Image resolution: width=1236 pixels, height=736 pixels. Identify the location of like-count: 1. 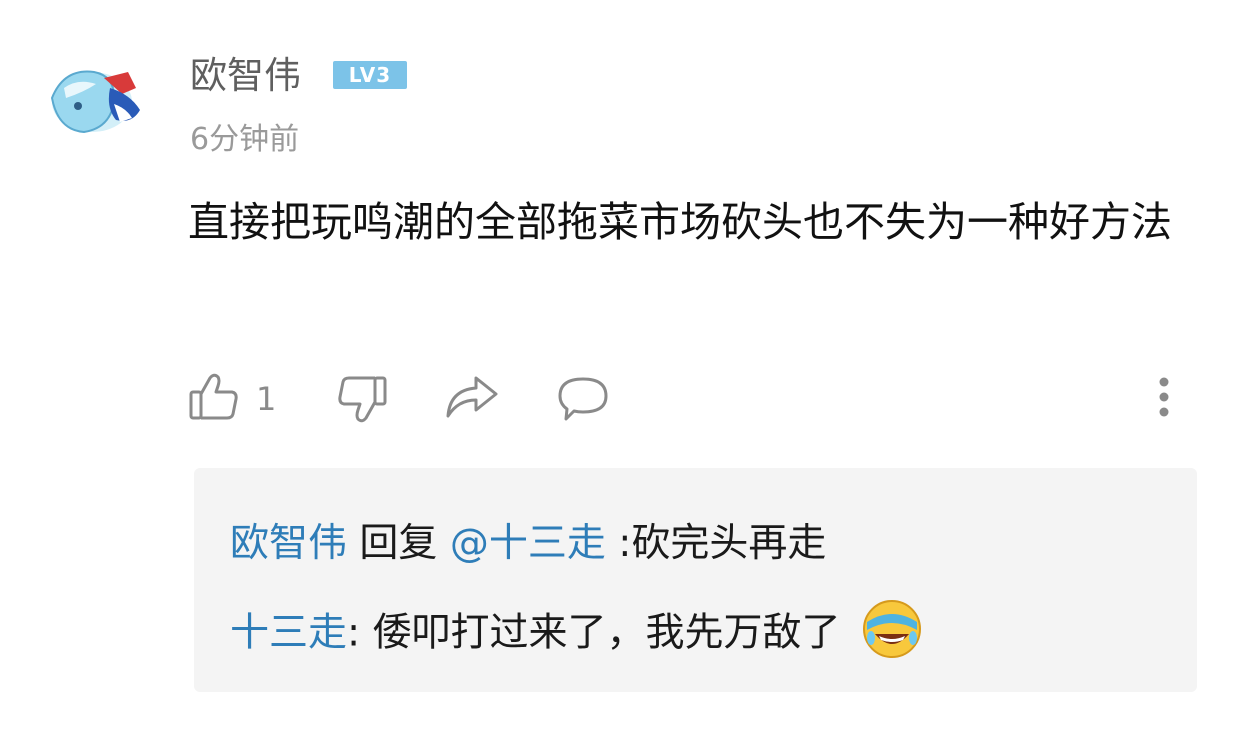
(266, 399).